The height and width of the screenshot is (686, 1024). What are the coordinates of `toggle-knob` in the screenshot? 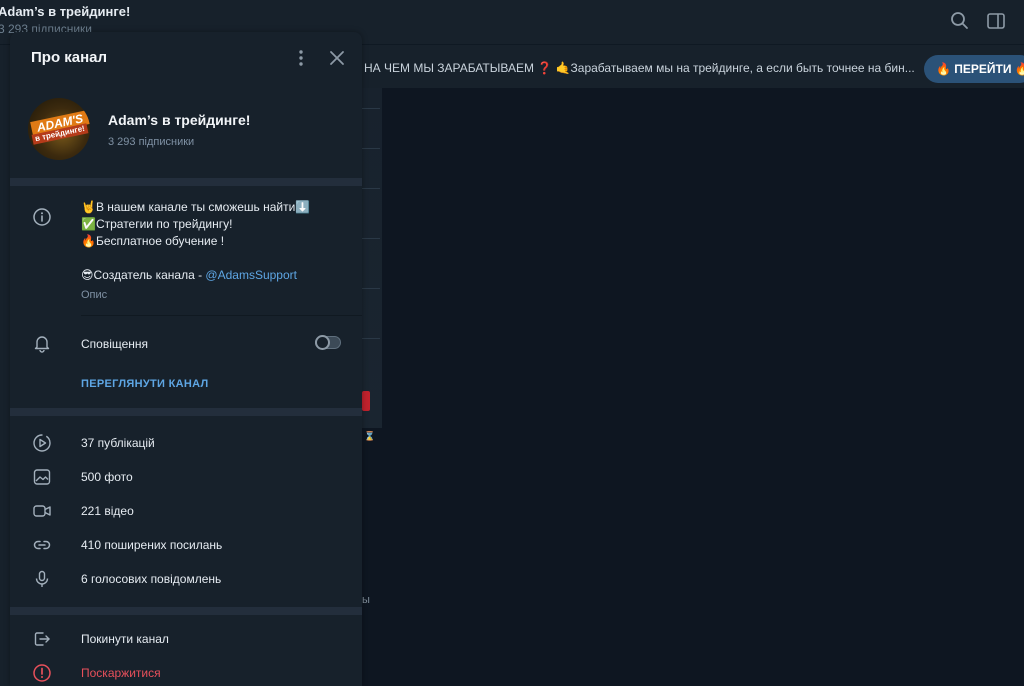 It's located at (322, 342).